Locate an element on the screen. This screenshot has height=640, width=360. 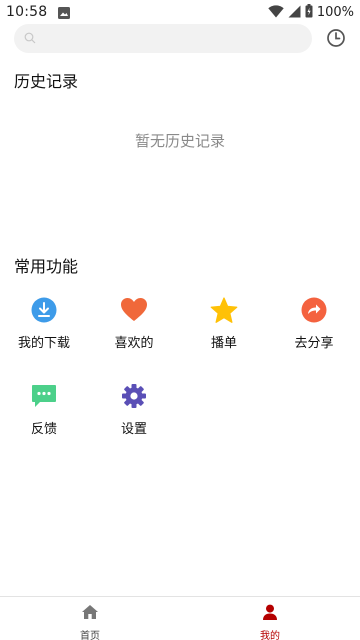
search-icon is located at coordinates (30, 38).